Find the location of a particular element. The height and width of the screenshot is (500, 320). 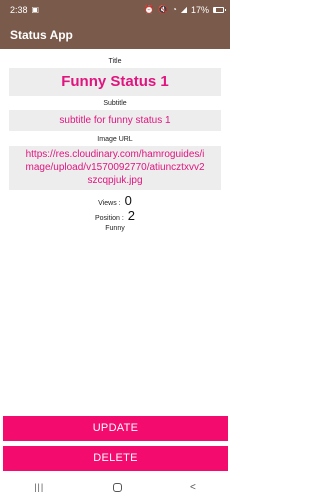

signal-icon: ◢ is located at coordinates (183, 9).